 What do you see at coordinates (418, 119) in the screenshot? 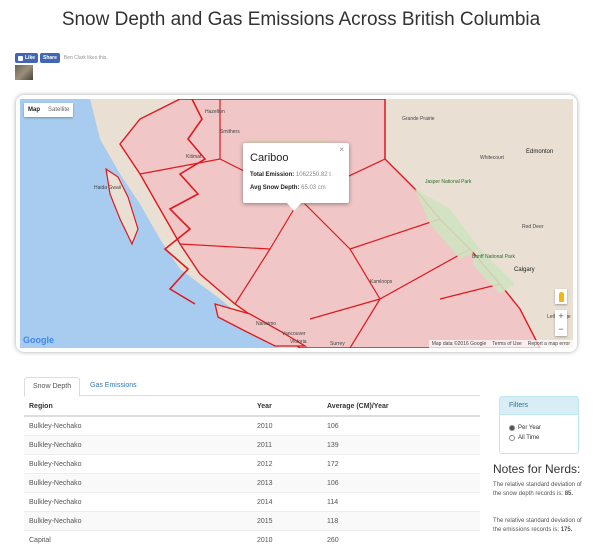
I see `place-label: Grande Prairie` at bounding box center [418, 119].